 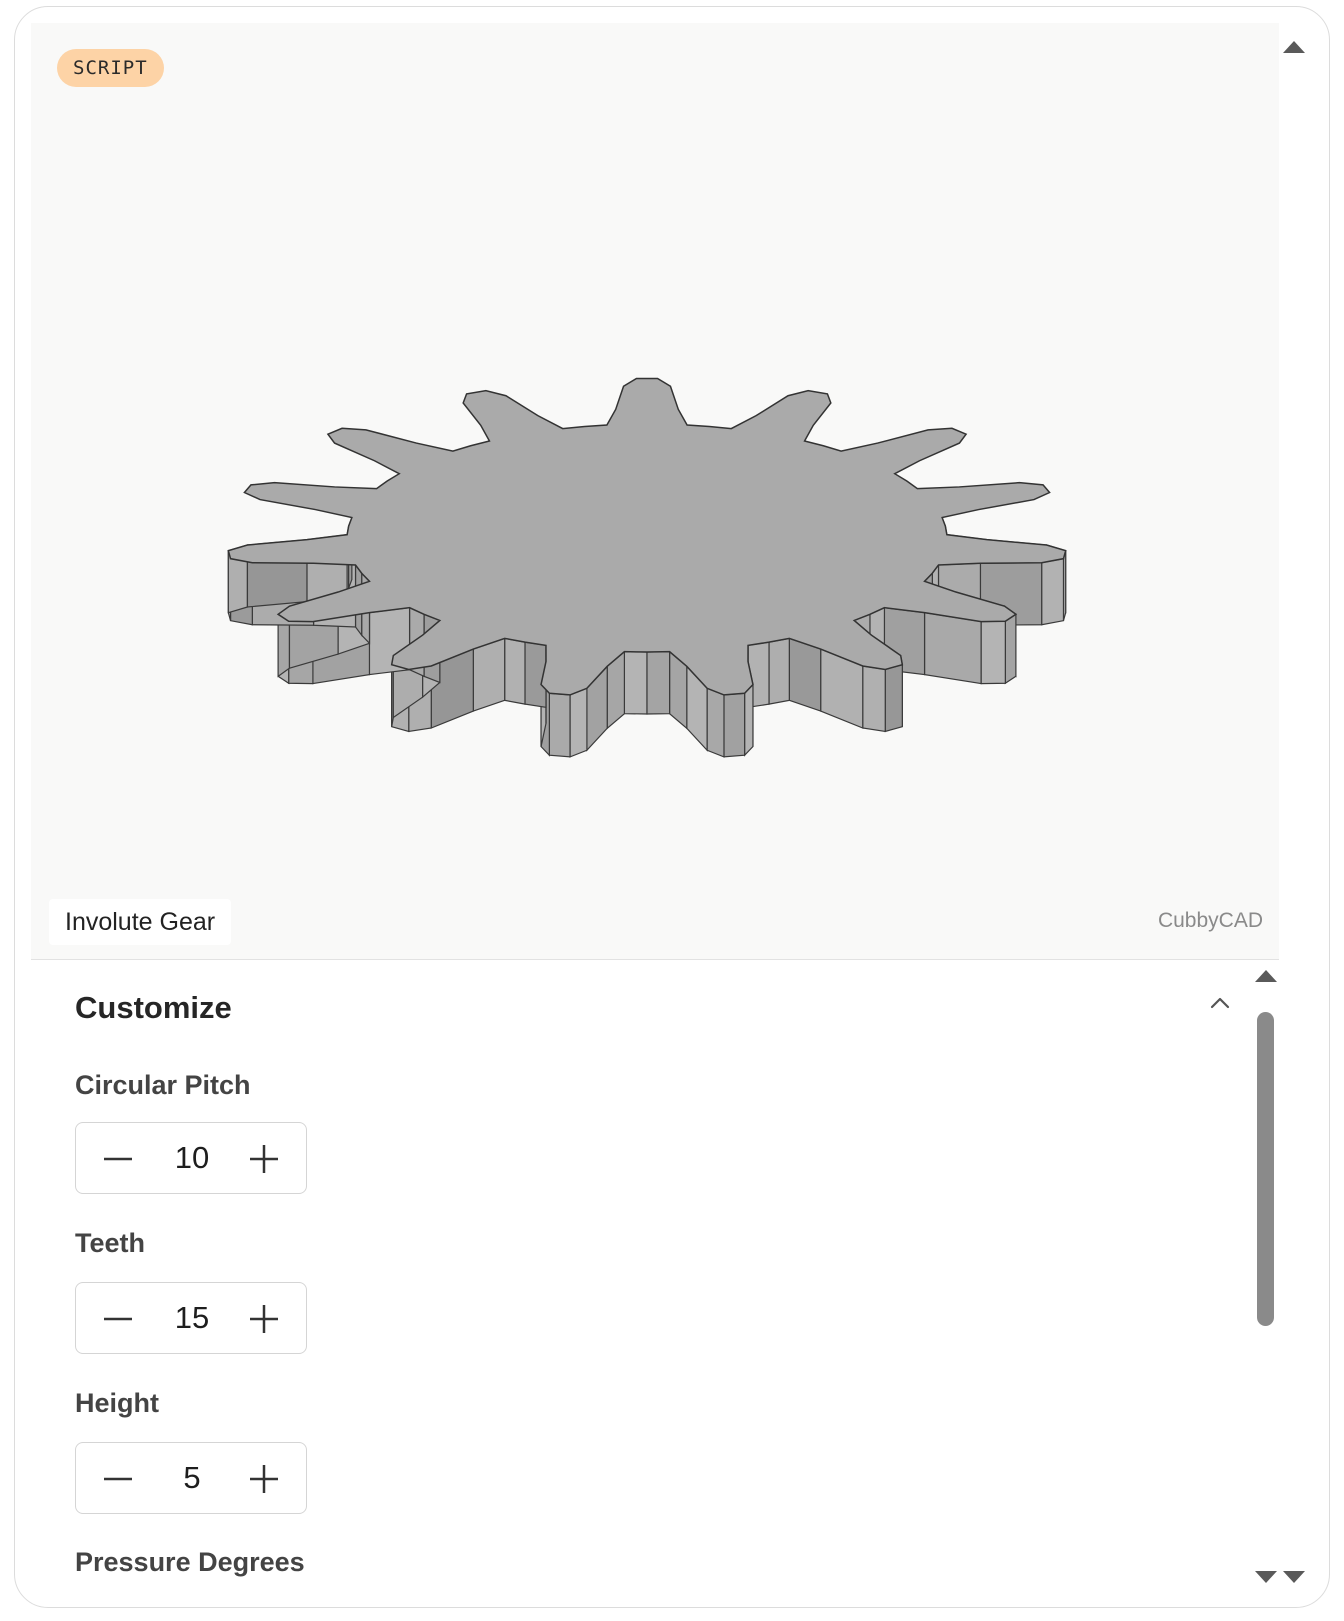 What do you see at coordinates (1265, 1169) in the screenshot?
I see `panel-scrollbar-thumb` at bounding box center [1265, 1169].